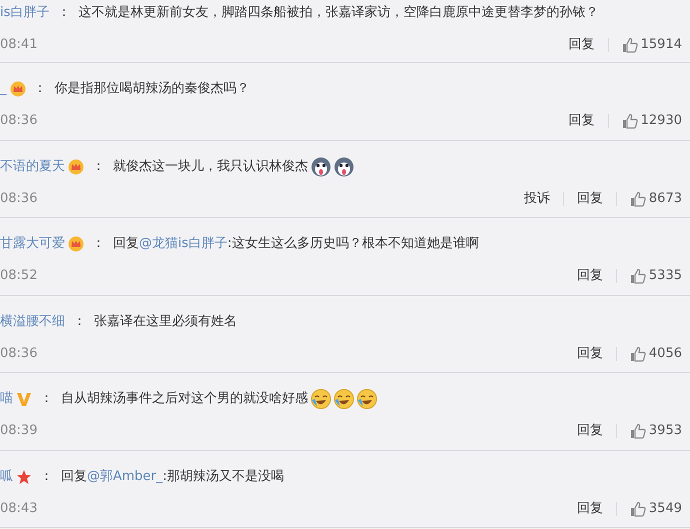 Image resolution: width=690 pixels, height=529 pixels. I want to click on comment-time: 08:52, so click(19, 276).